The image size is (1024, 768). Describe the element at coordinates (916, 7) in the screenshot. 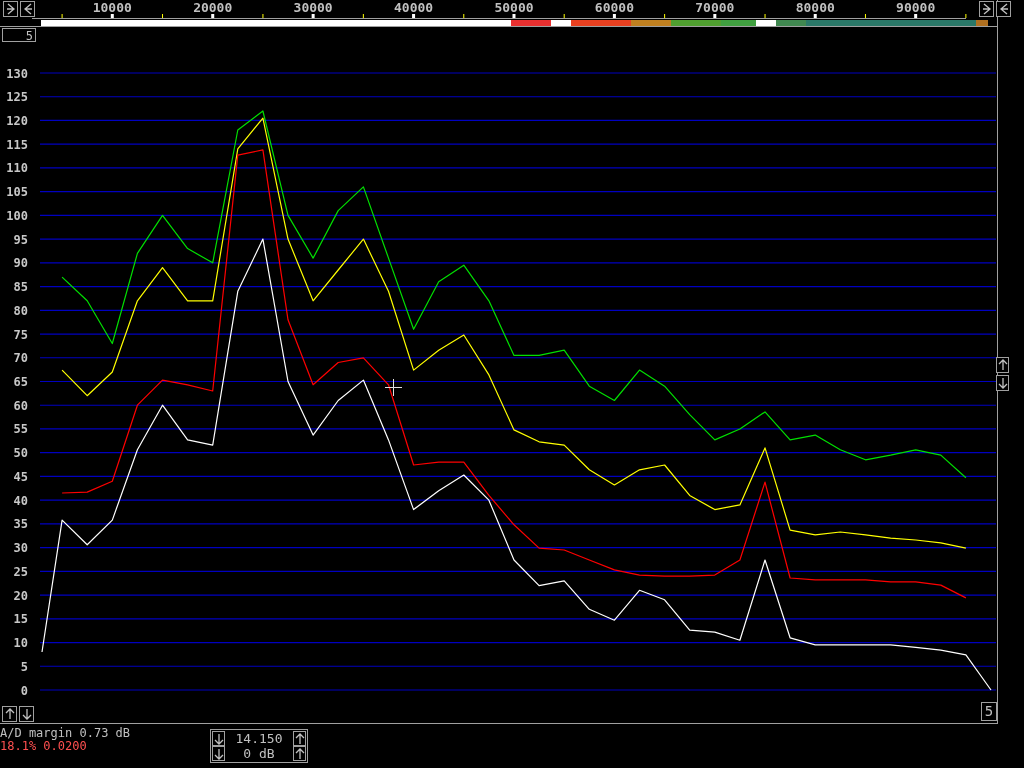

I see `axis-label: 90000` at that location.